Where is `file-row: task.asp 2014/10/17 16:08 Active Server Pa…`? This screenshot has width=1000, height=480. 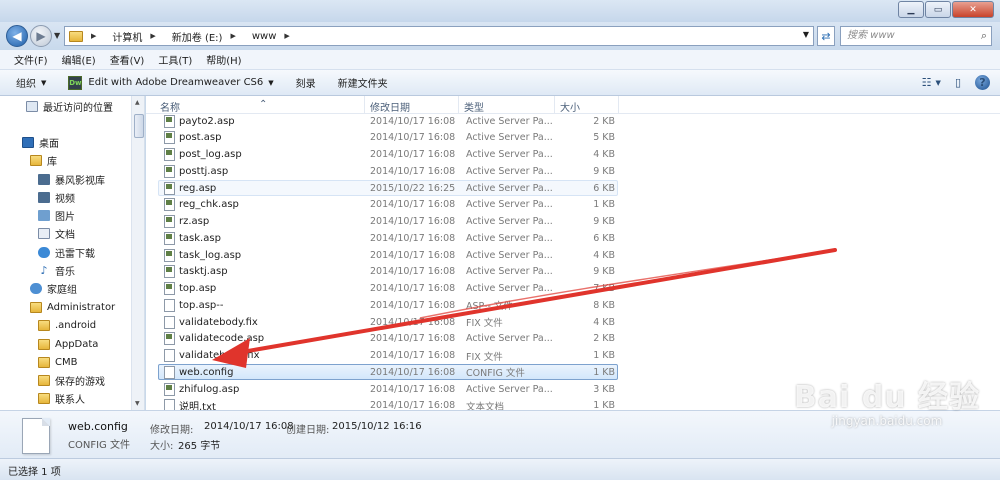
file-row: task.asp 2014/10/17 16:08 Active Server Pa… is located at coordinates (388, 238).